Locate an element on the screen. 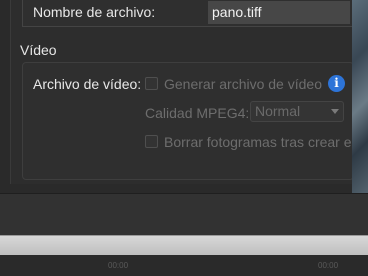  time-ruler: 00:00 00:00 is located at coordinates (184, 265).